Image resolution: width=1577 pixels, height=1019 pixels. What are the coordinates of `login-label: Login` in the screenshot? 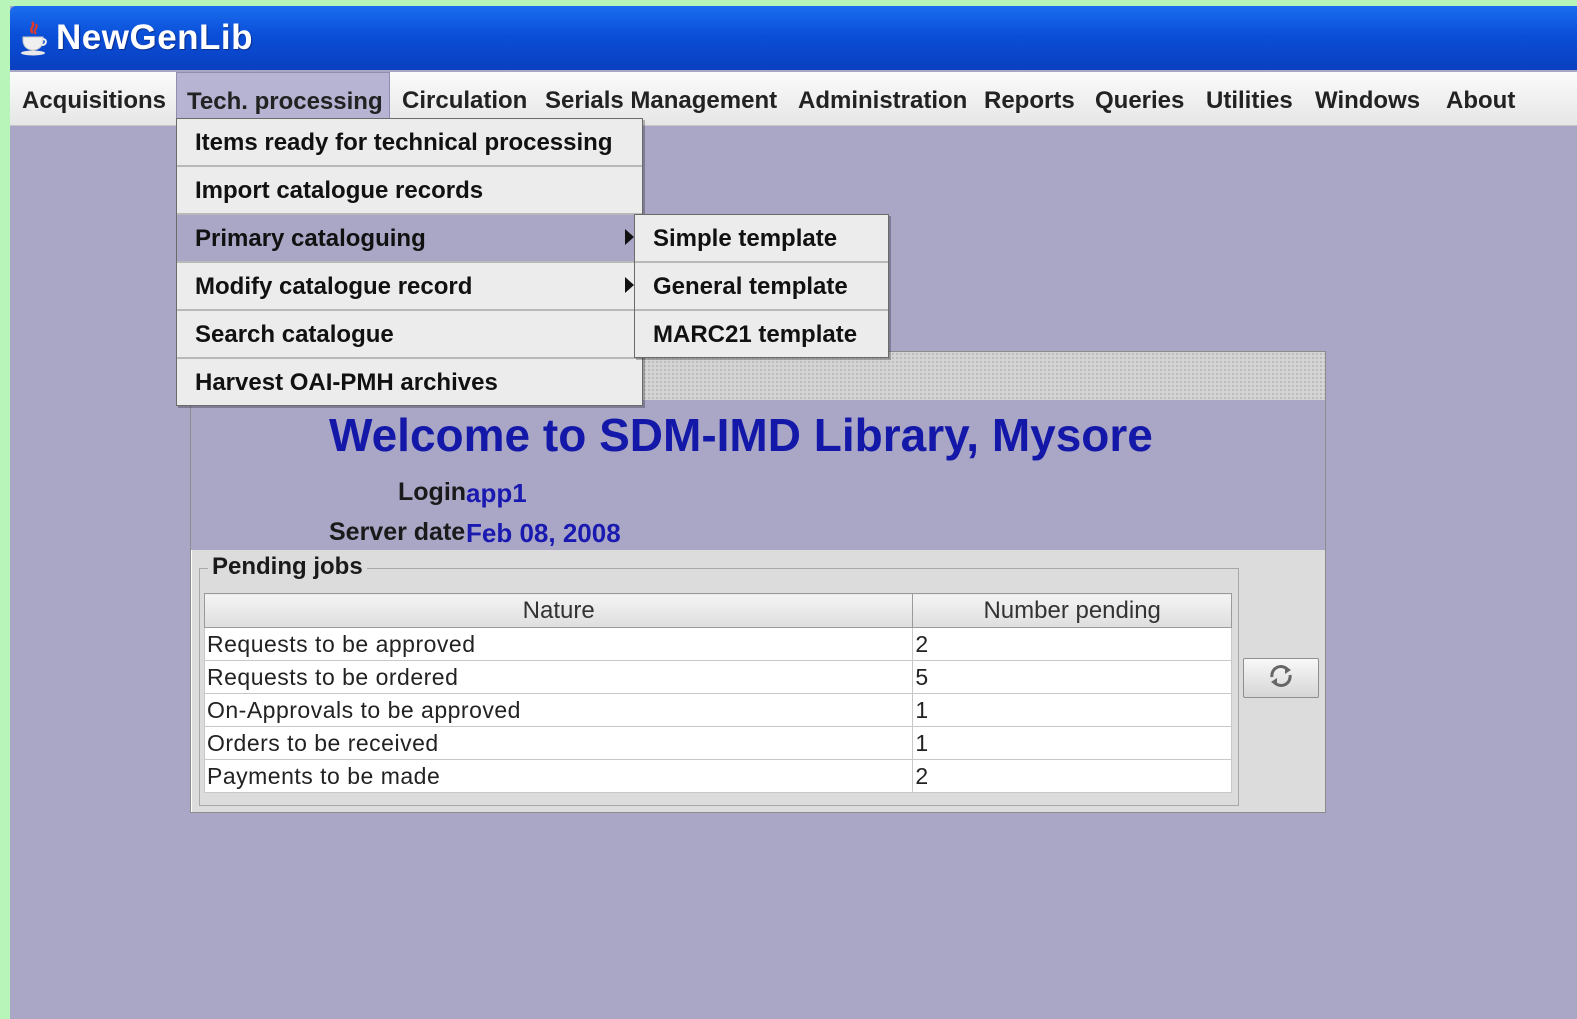 It's located at (432, 492).